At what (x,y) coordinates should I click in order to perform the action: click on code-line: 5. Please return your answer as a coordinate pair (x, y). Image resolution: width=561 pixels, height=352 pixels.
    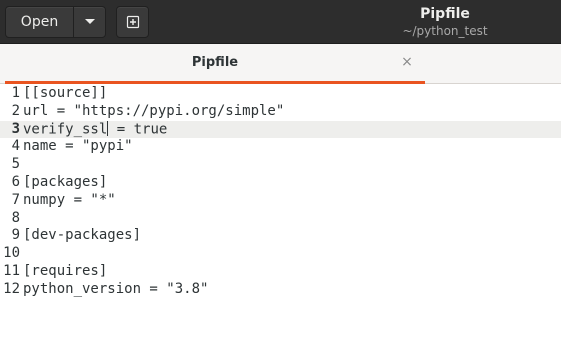
    Looking at the image, I should click on (280, 165).